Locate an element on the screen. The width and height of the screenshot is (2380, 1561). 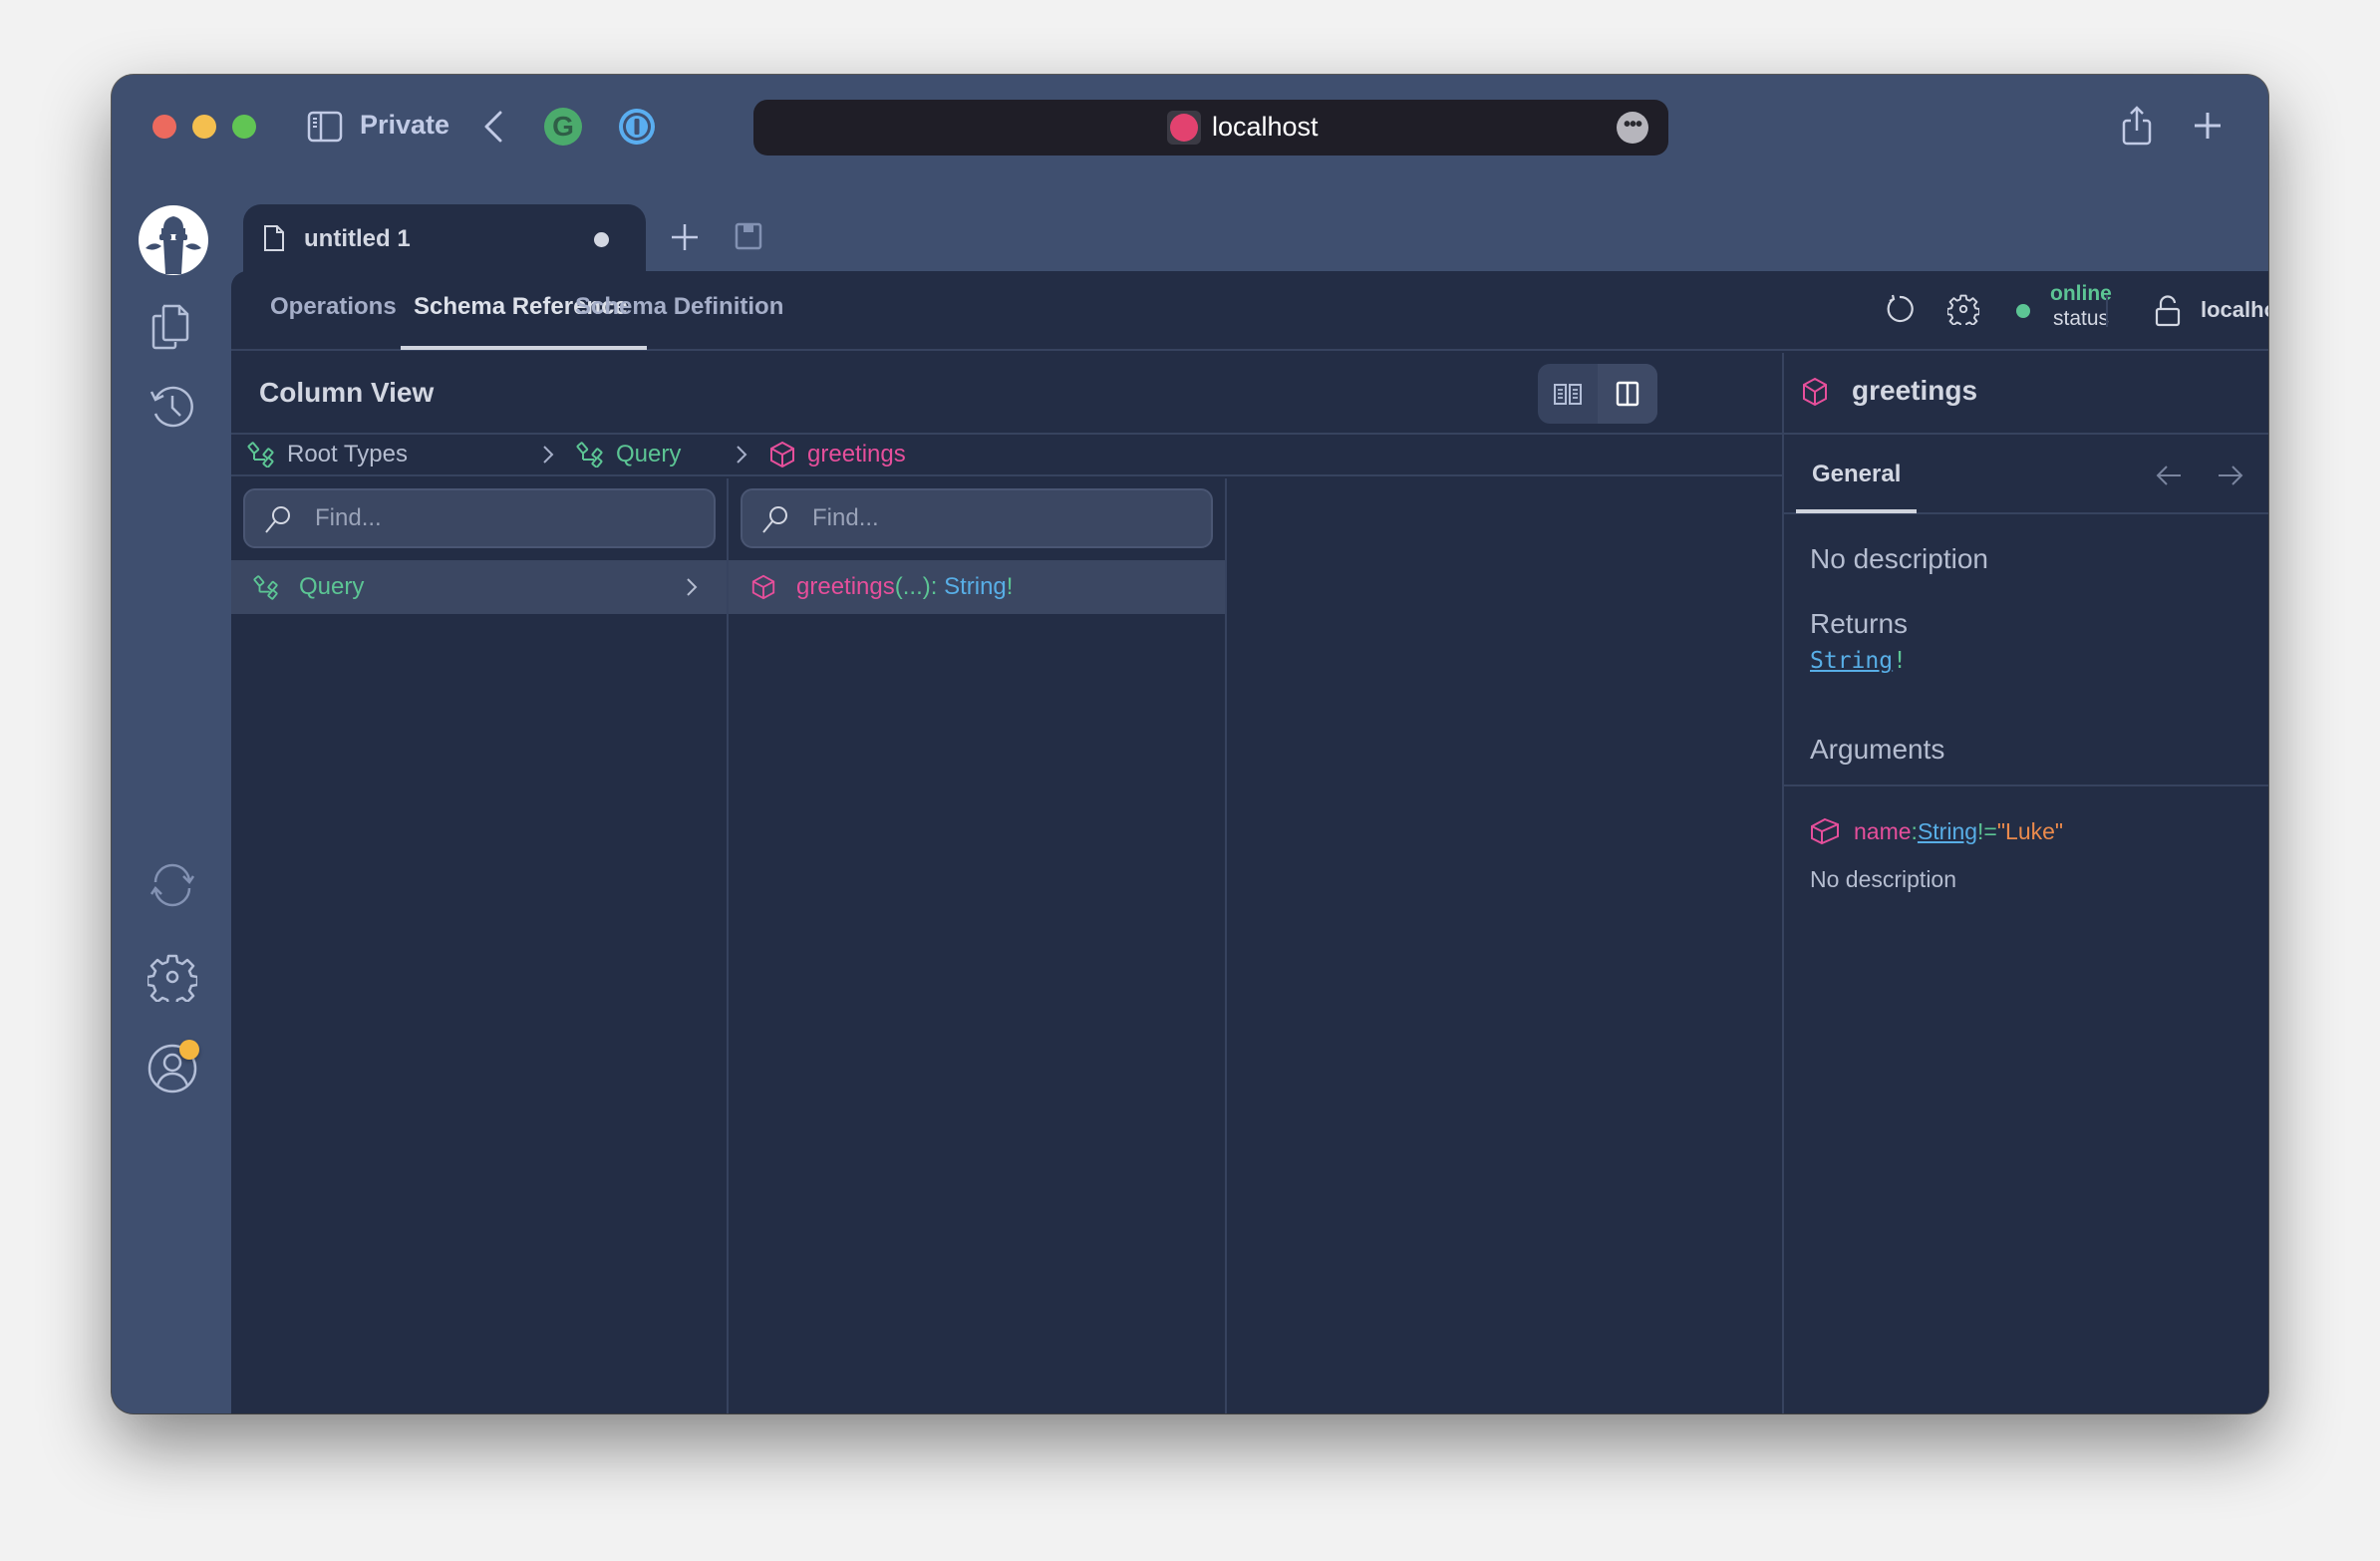
copy-documents-icon is located at coordinates (172, 327).